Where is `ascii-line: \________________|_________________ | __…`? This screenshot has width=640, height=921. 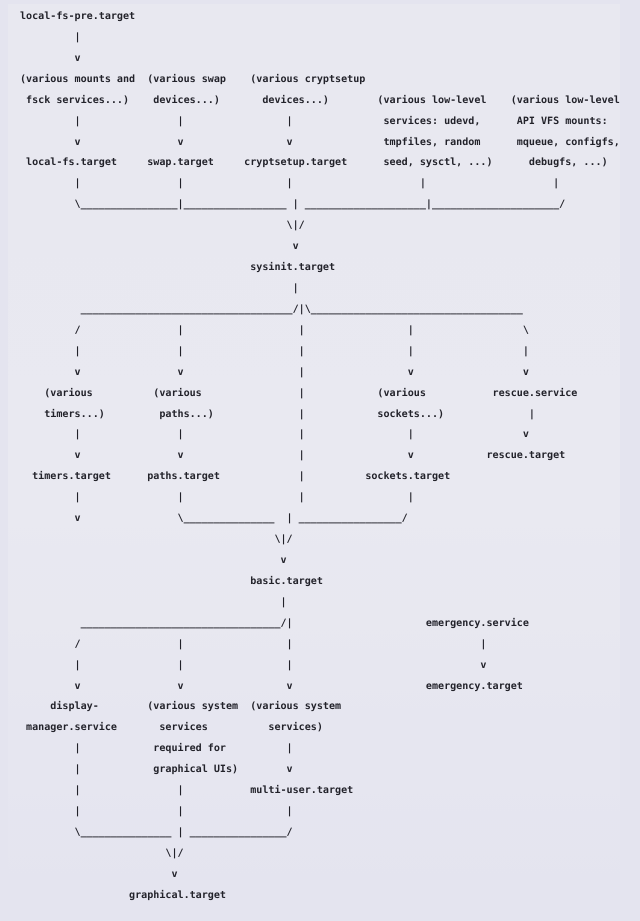 ascii-line: \________________|_________________ | __… is located at coordinates (293, 205).